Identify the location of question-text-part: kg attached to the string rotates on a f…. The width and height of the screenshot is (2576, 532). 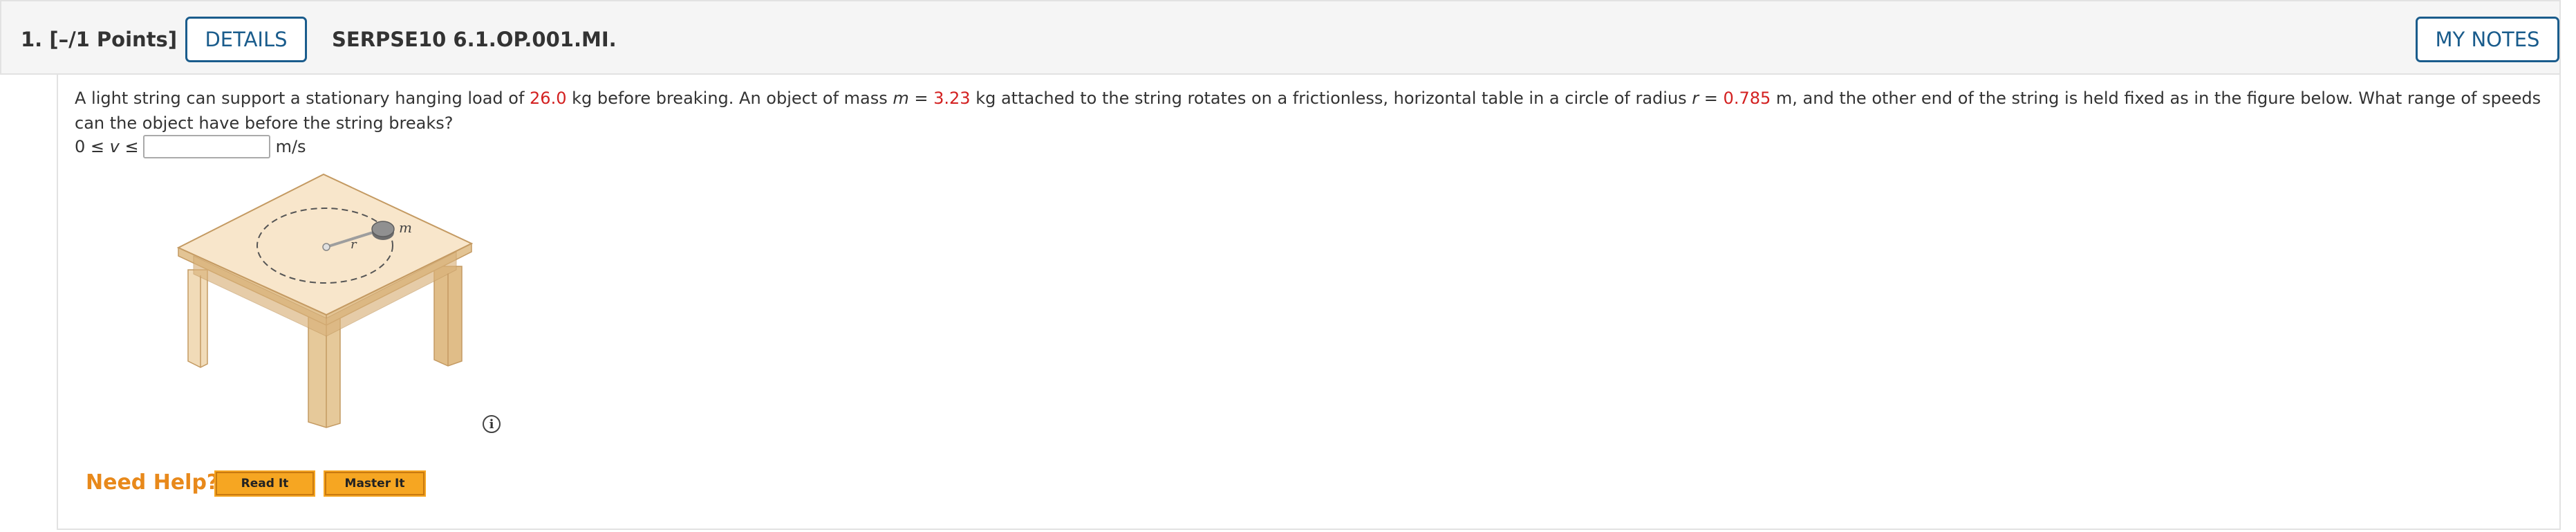
(1331, 98).